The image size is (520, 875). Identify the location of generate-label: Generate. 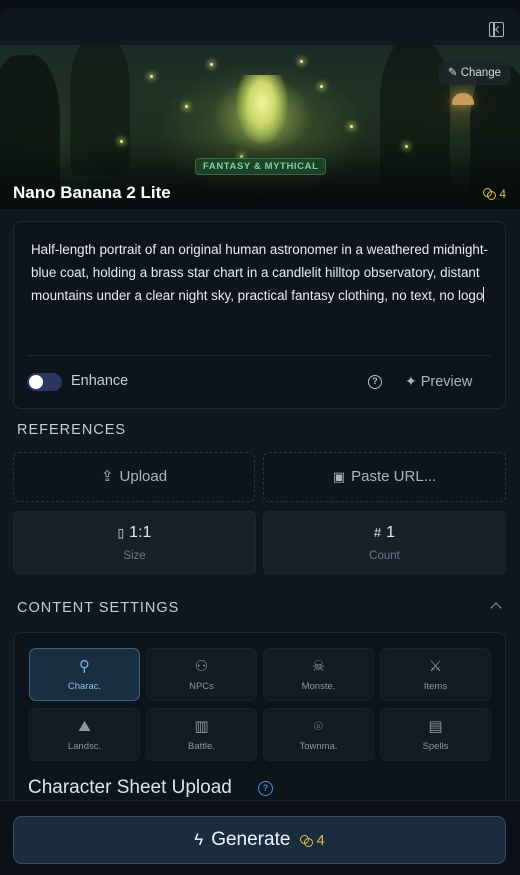
(251, 839).